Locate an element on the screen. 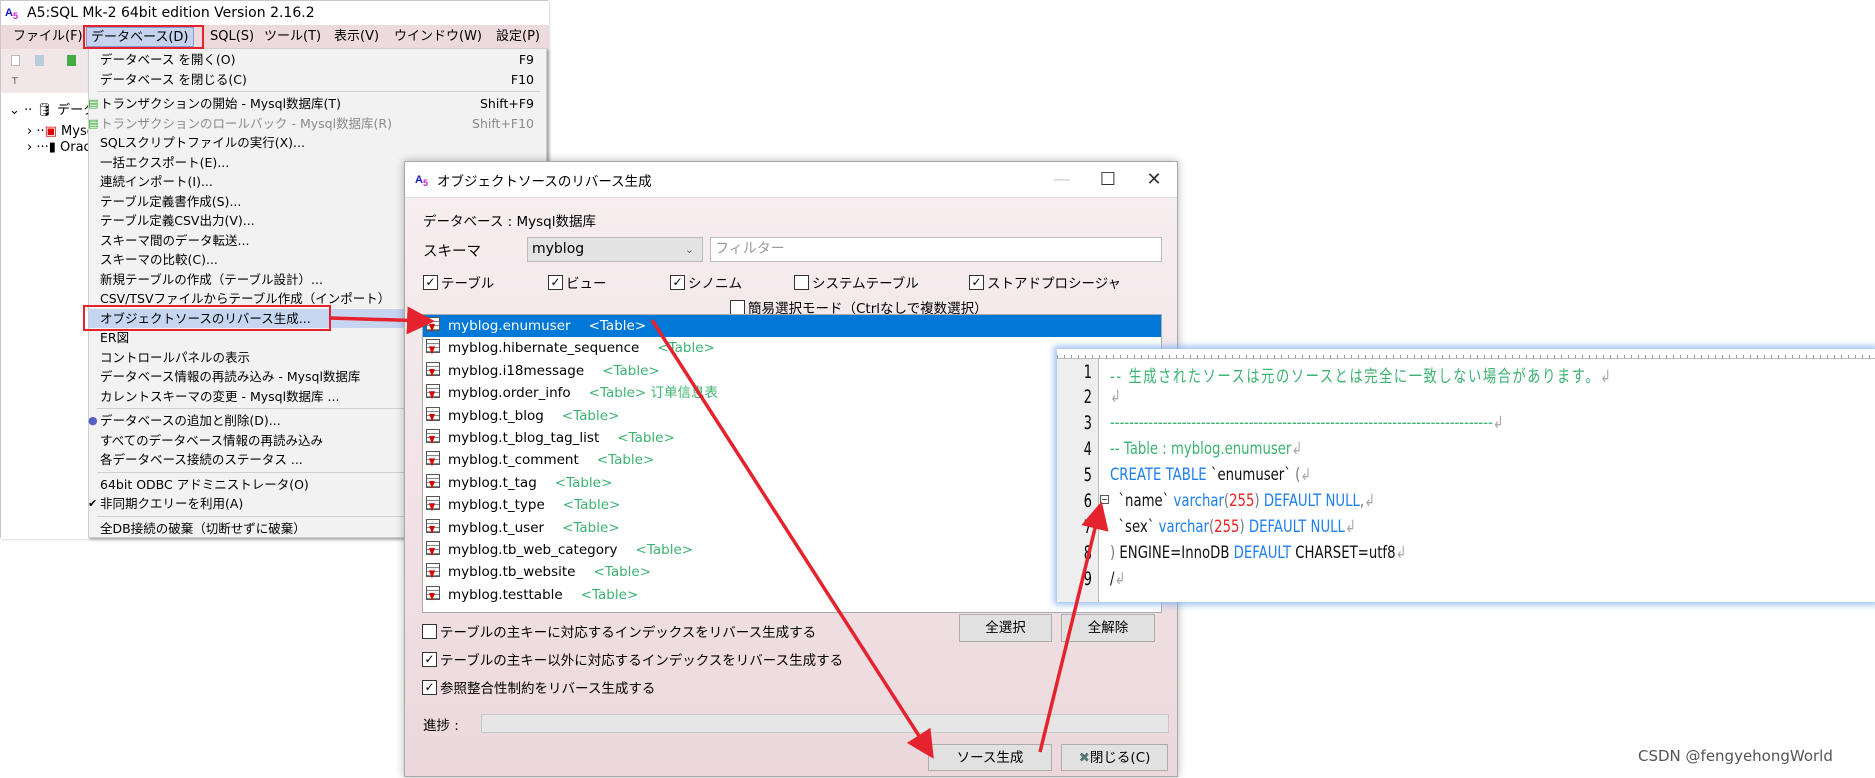 The width and height of the screenshot is (1875, 778). option-checkbox: ✓ テーブルの主キー以外に対応するインデックスをリバース生成する is located at coordinates (632, 659).